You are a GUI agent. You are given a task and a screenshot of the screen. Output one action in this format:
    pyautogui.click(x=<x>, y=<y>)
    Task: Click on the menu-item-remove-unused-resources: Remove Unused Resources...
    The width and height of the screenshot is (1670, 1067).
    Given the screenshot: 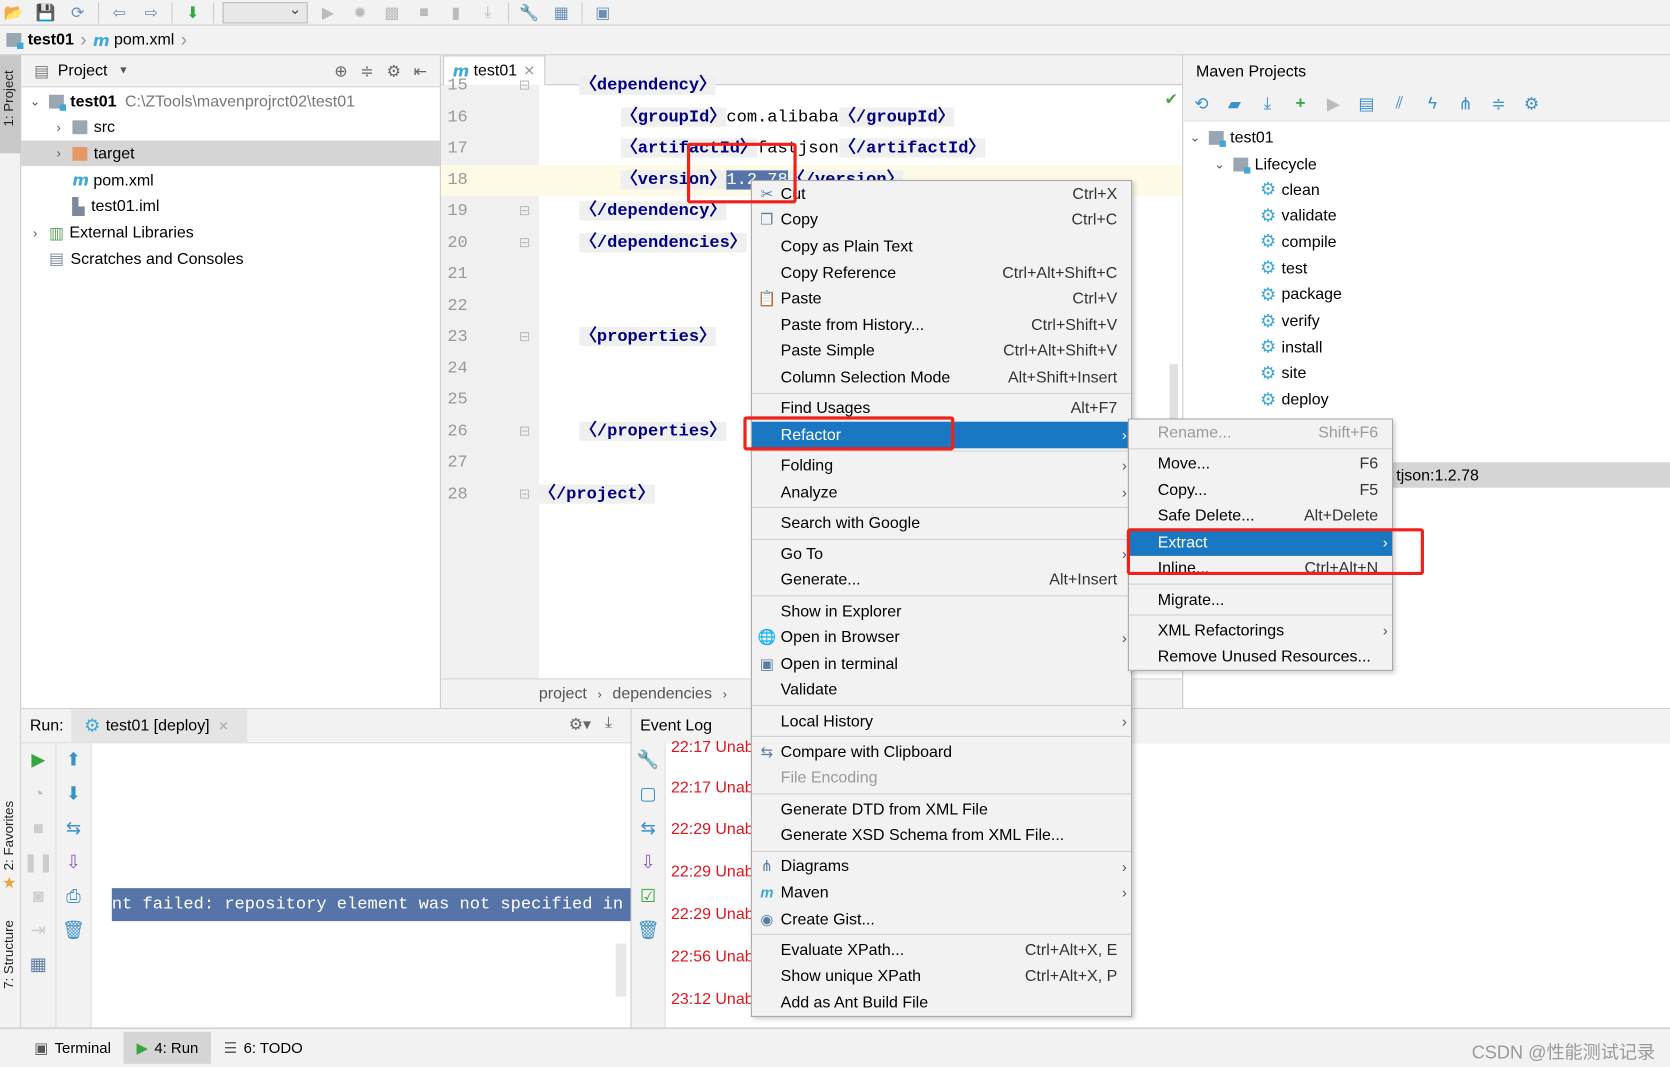 What is the action you would take?
    pyautogui.click(x=1260, y=657)
    